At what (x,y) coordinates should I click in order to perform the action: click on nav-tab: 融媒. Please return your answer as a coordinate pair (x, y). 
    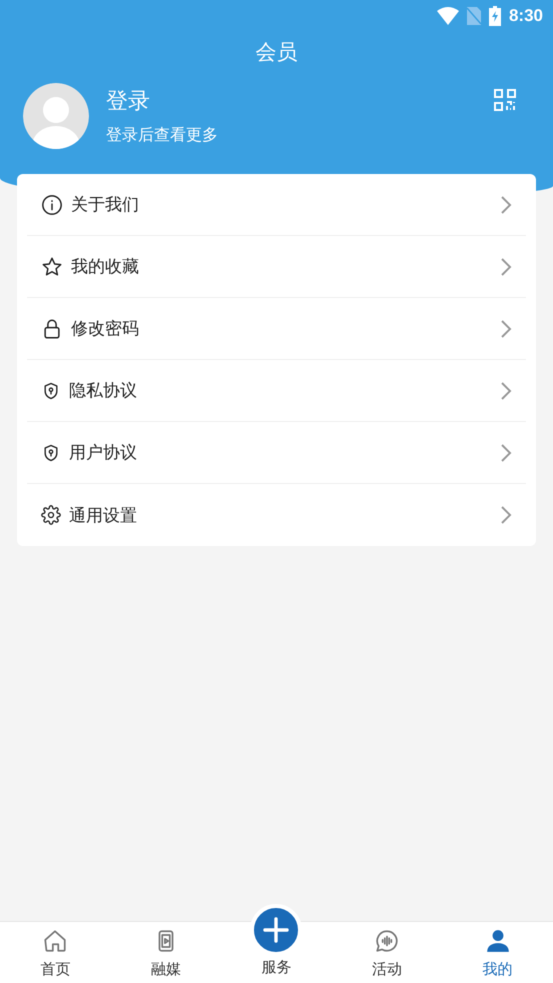
    Looking at the image, I should click on (166, 952).